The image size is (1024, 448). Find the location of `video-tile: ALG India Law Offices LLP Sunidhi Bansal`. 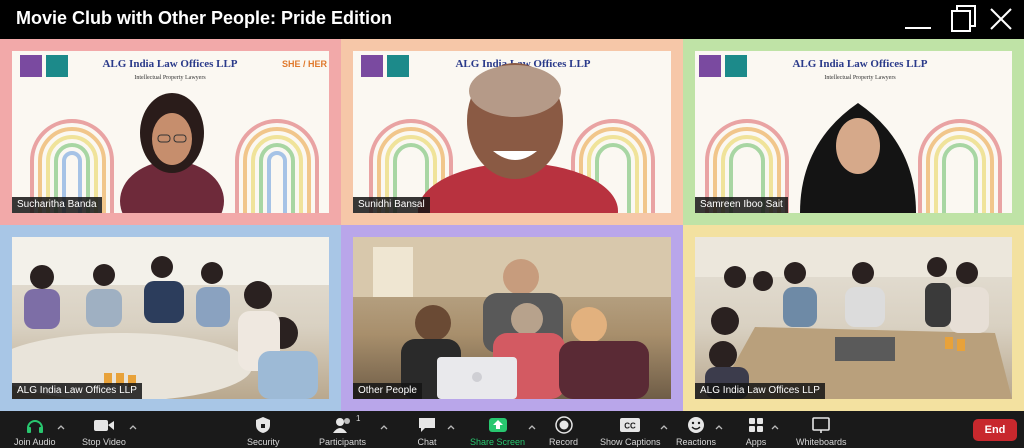

video-tile: ALG India Law Offices LLP Sunidhi Bansal is located at coordinates (512, 132).